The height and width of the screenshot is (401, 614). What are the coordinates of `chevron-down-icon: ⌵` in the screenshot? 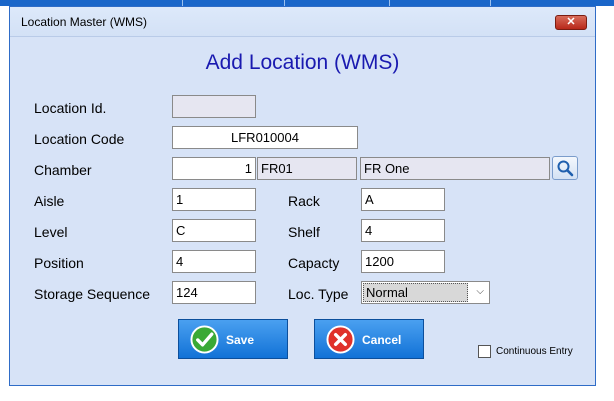 It's located at (480, 291).